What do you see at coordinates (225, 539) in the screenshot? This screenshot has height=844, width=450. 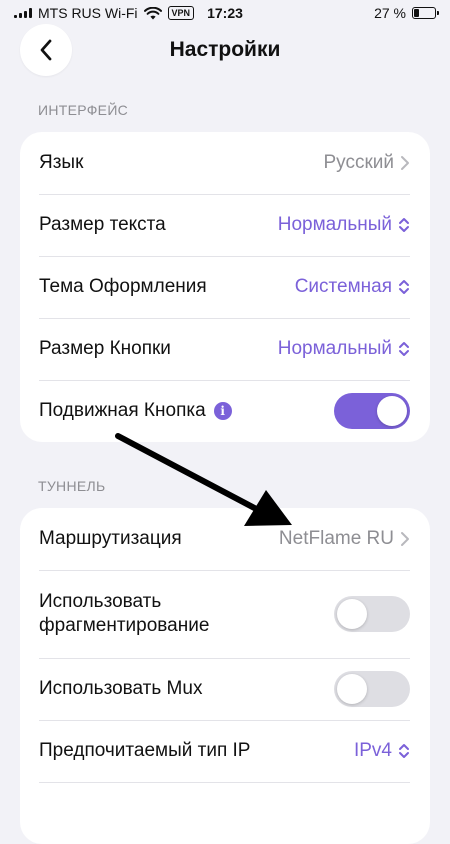 I see `row-routing: Маршрутизация NetFlame RU` at bounding box center [225, 539].